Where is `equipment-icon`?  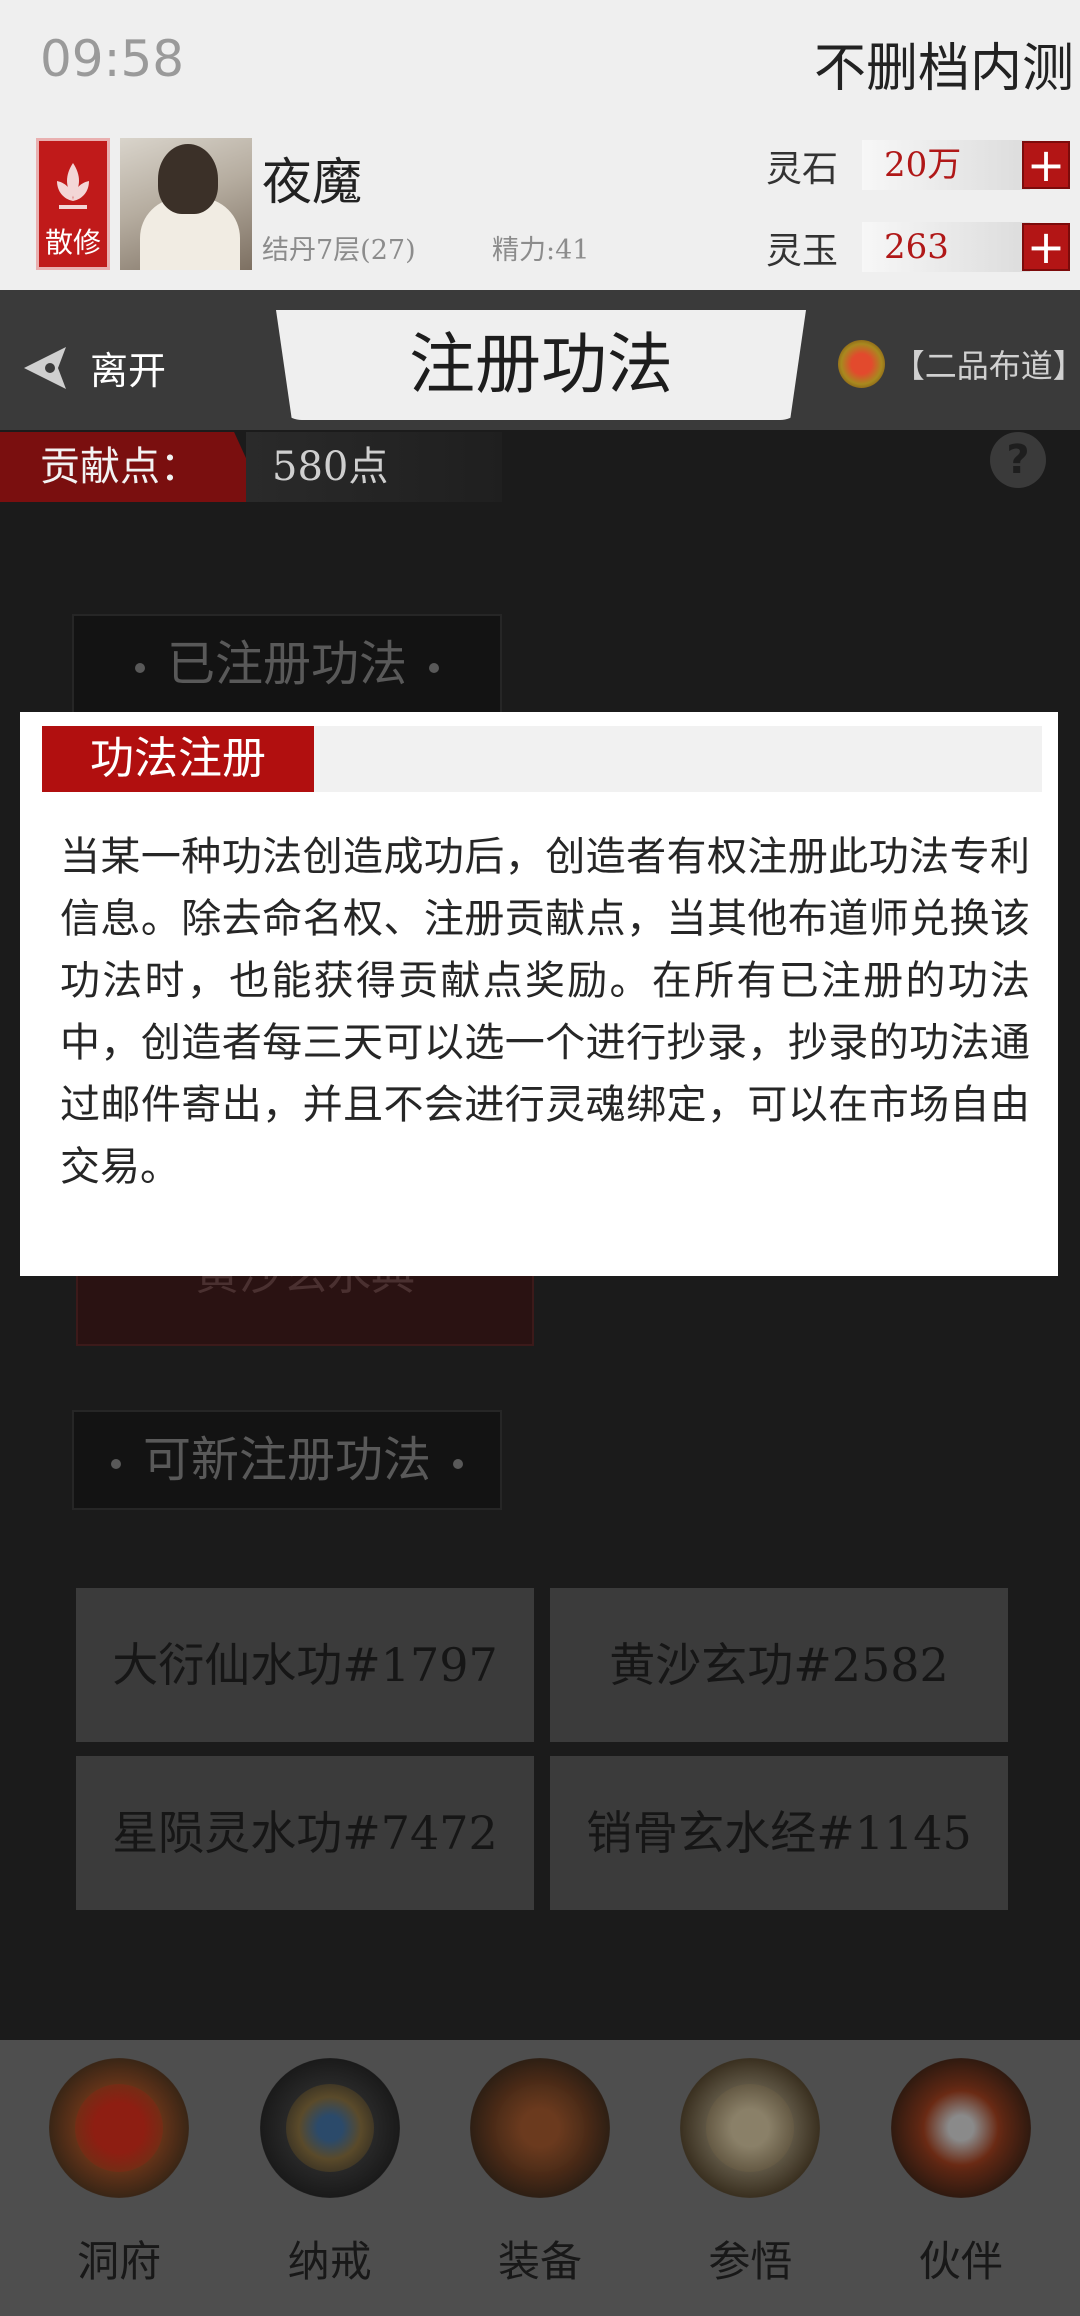
equipment-icon is located at coordinates (539, 2128).